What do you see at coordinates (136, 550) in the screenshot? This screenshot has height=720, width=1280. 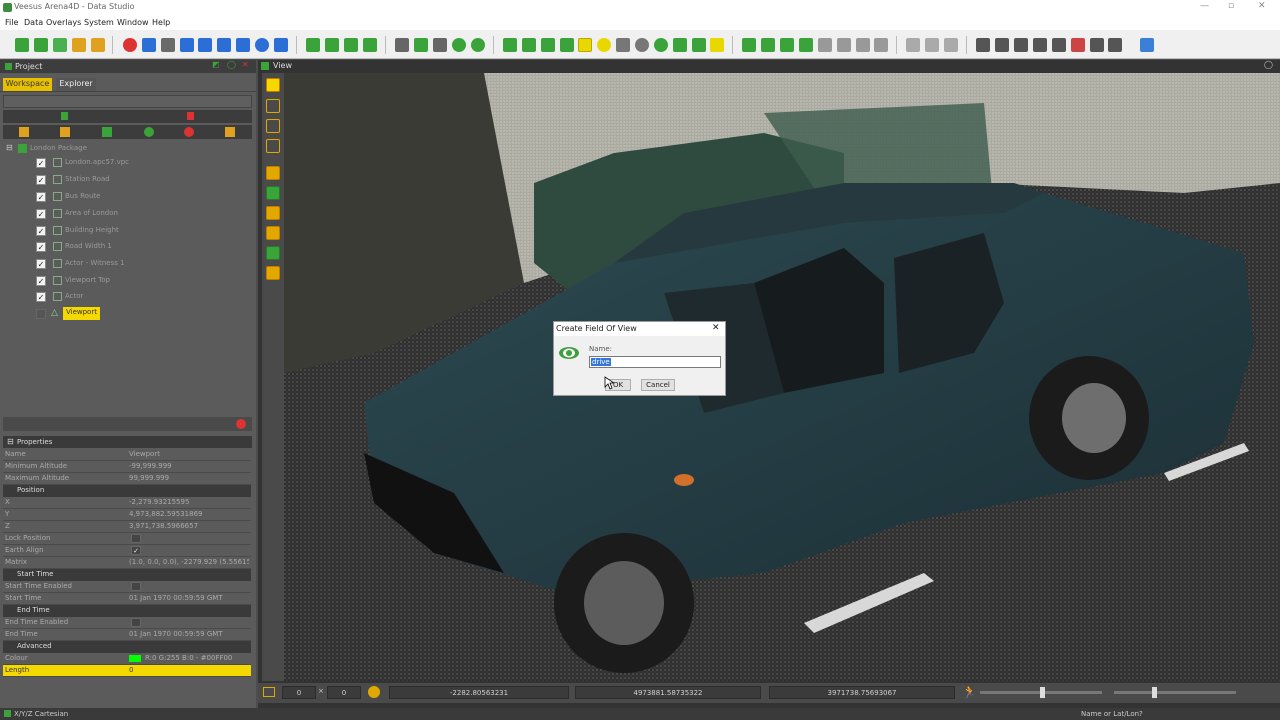 I see `earth-align-checkbox: ✓` at bounding box center [136, 550].